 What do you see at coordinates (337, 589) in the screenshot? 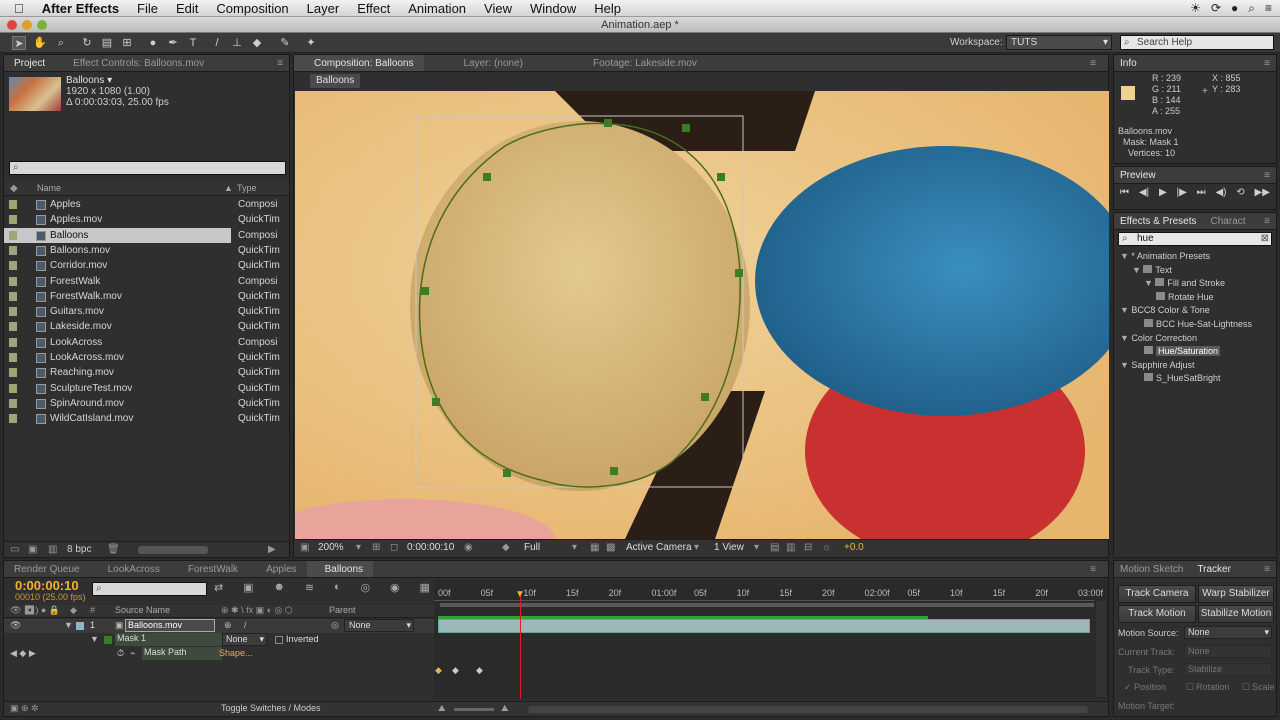
I see `motion-blur-icon: ◐` at bounding box center [337, 589].